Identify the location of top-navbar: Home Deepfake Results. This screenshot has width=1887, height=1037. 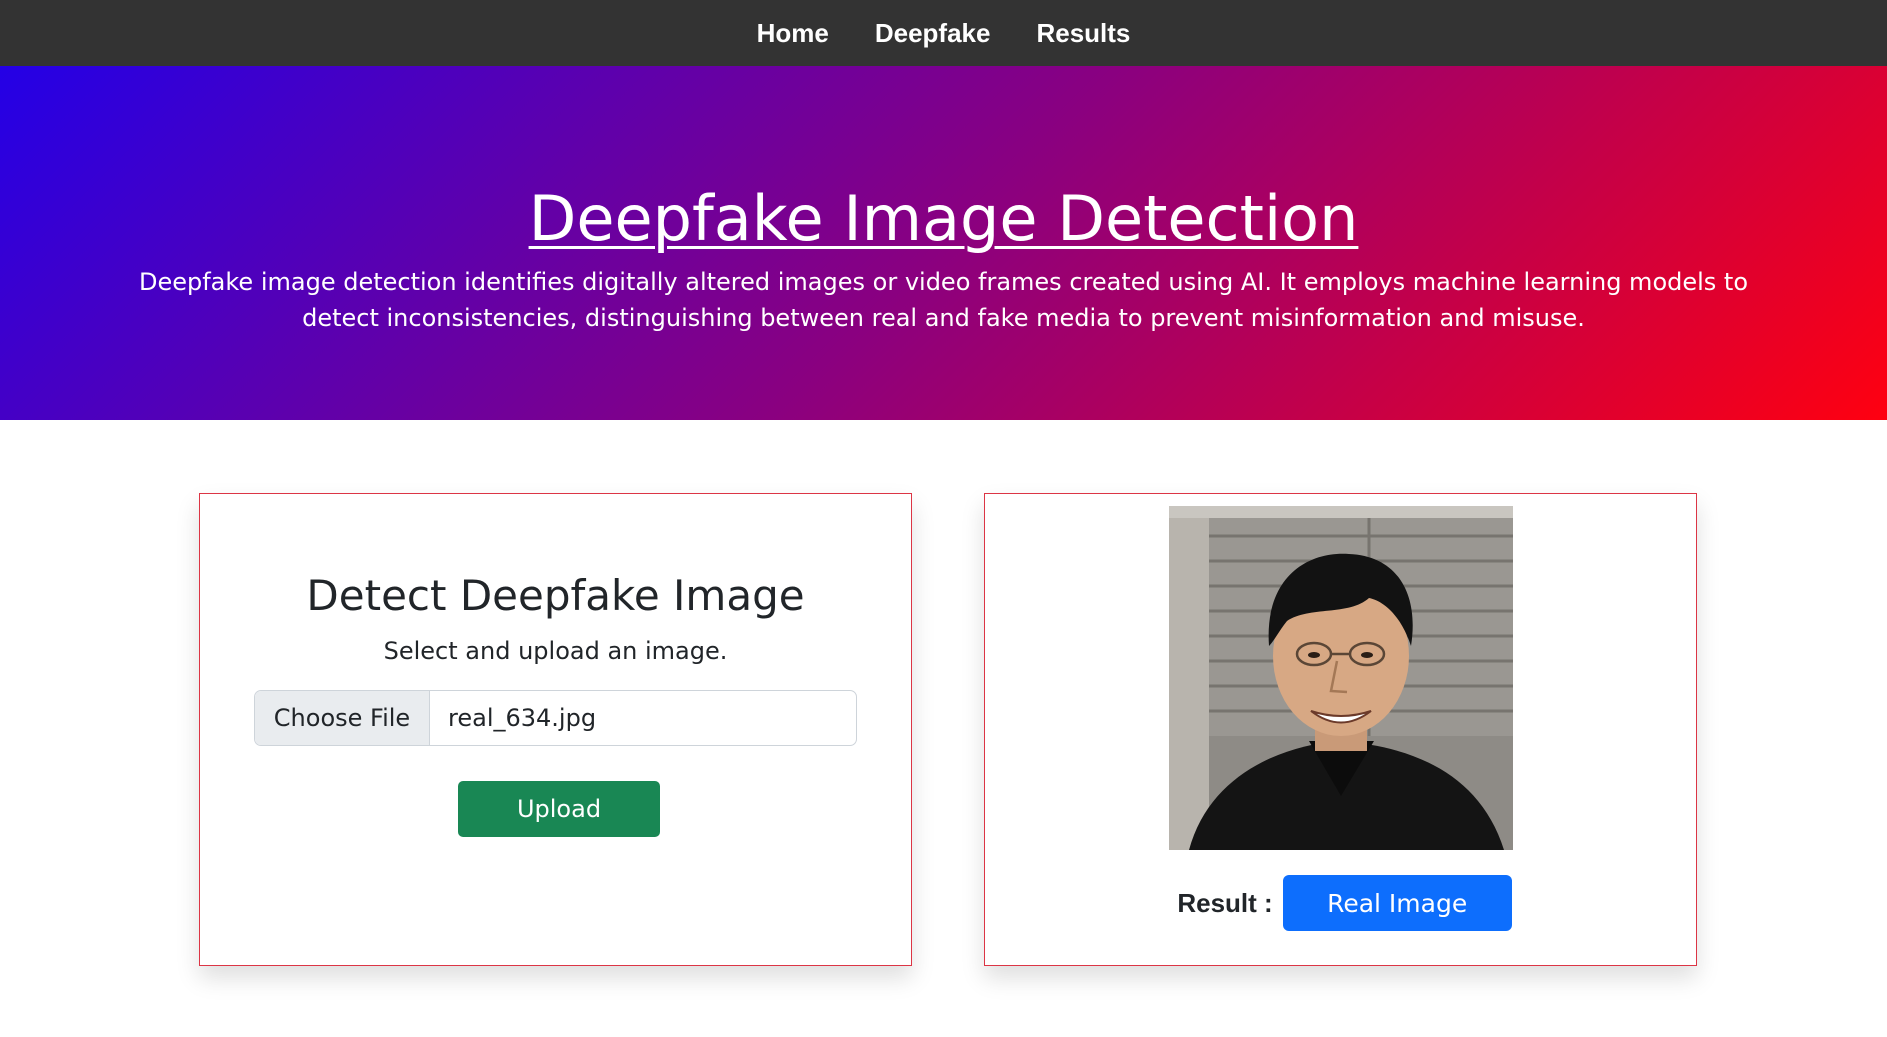
(943, 33).